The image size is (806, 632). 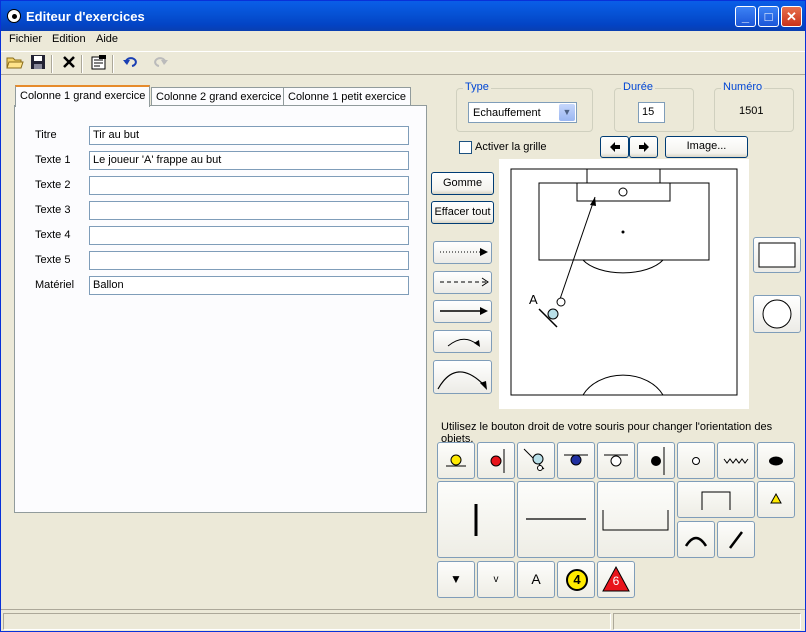 I want to click on letter-a-tool: A, so click(x=536, y=579).